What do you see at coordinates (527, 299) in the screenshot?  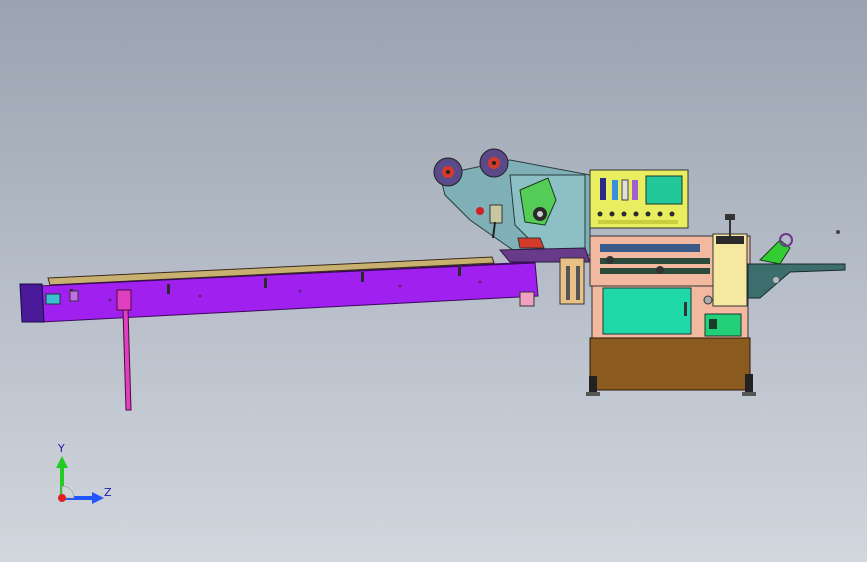 I see `conveyor-pink-block` at bounding box center [527, 299].